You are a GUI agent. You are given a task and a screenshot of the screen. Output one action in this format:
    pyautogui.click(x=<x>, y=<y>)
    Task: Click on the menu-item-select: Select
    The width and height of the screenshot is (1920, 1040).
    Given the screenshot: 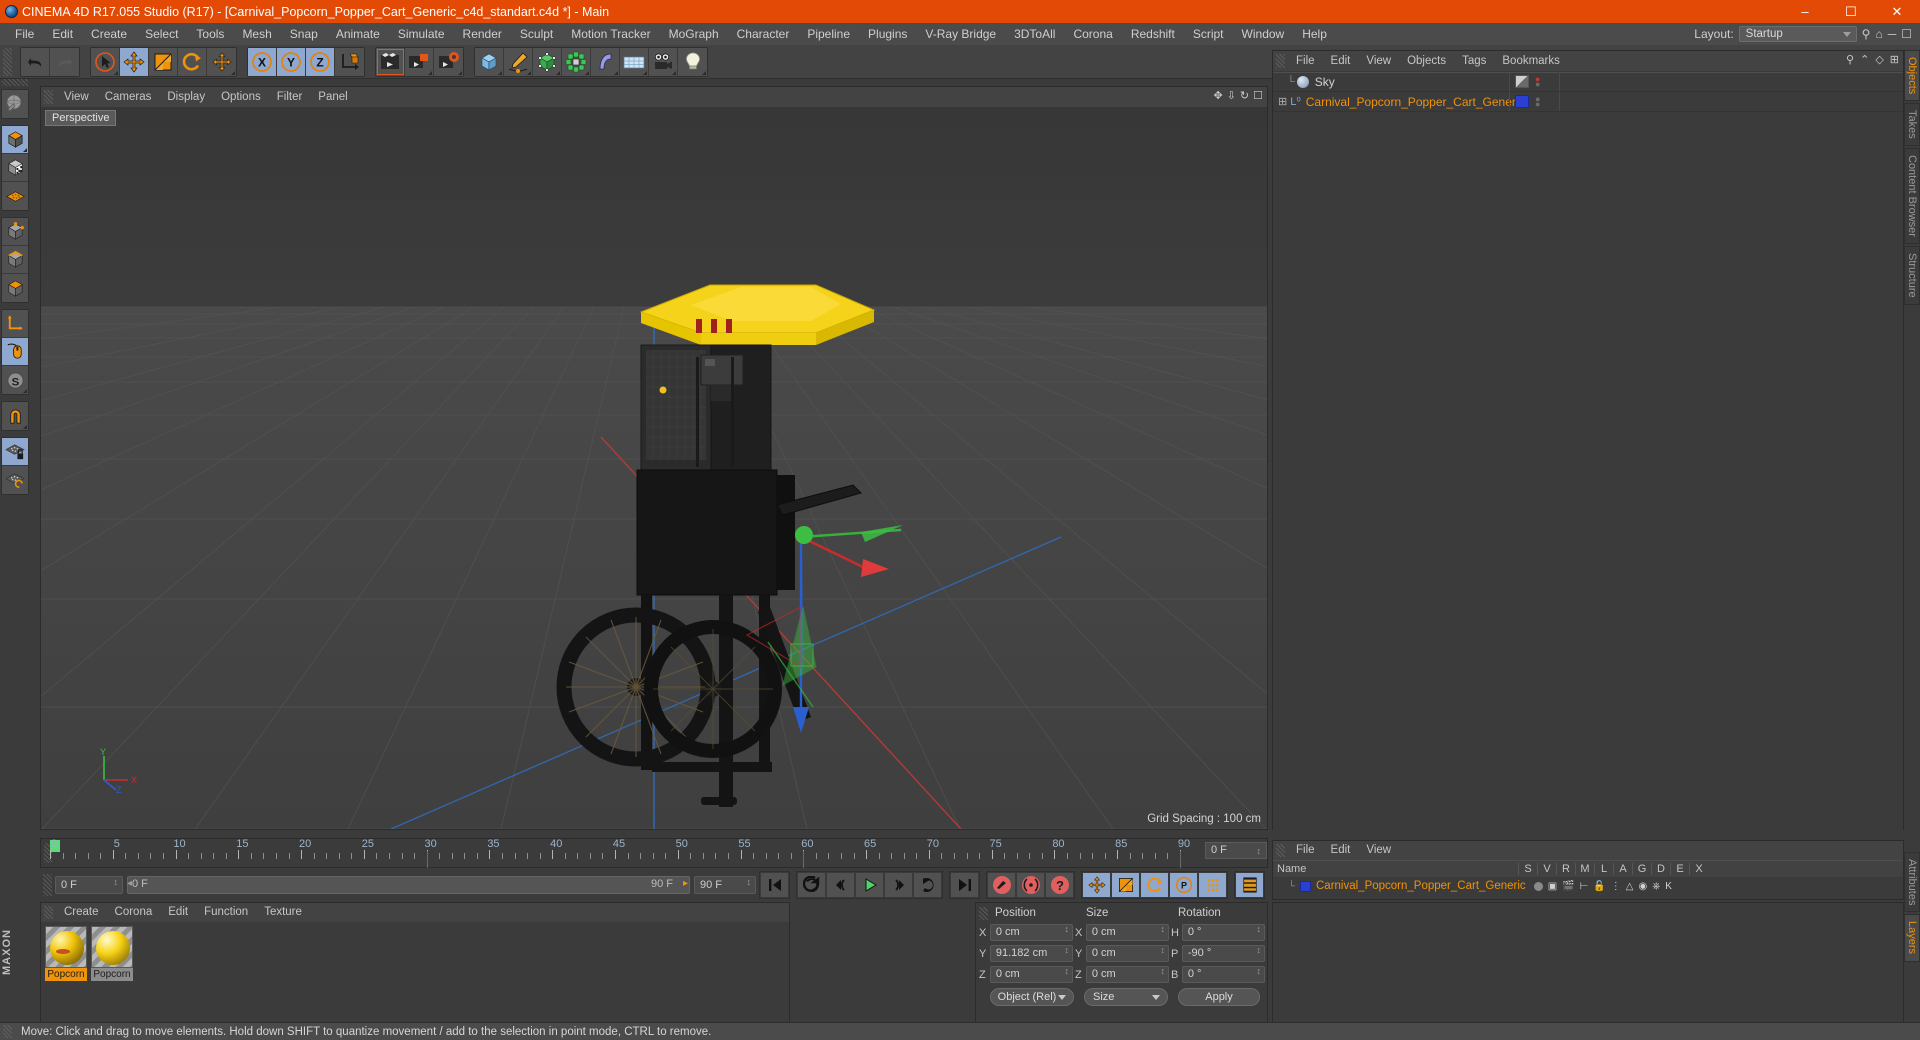 What is the action you would take?
    pyautogui.click(x=161, y=34)
    